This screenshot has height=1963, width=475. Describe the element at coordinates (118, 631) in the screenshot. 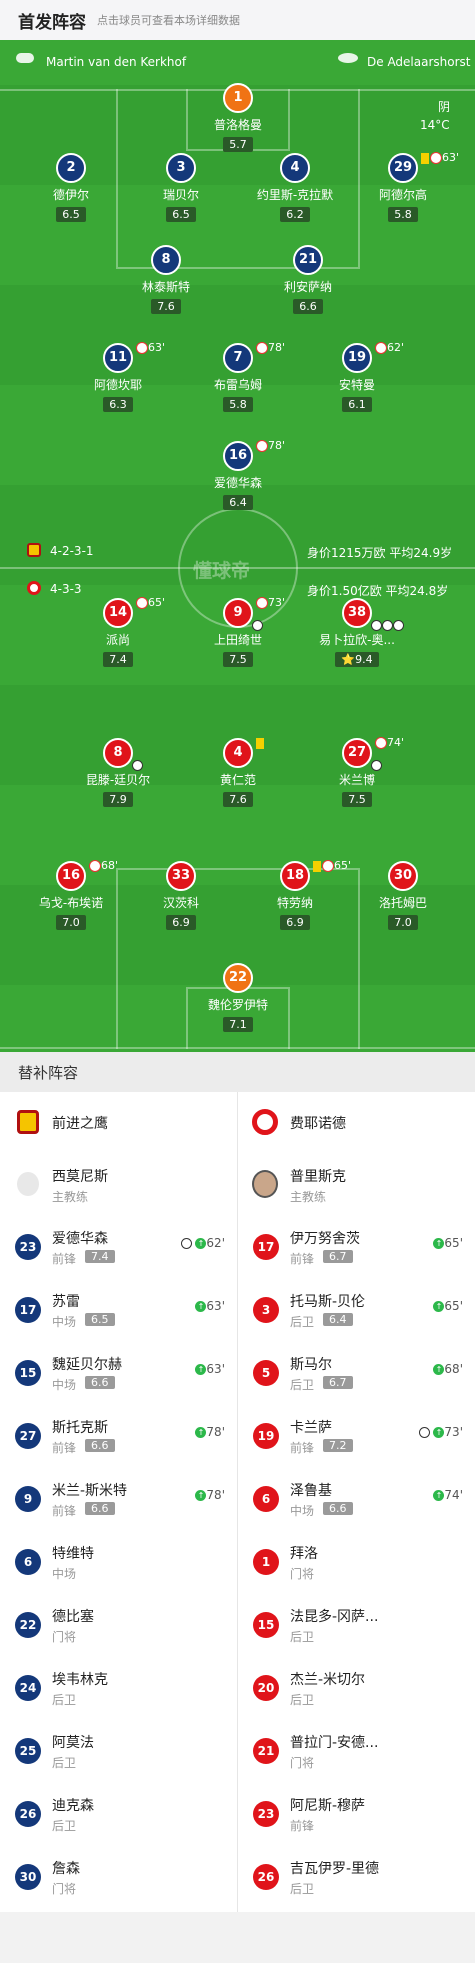

I see `player-11: 14 65' 派尚 7.4` at that location.